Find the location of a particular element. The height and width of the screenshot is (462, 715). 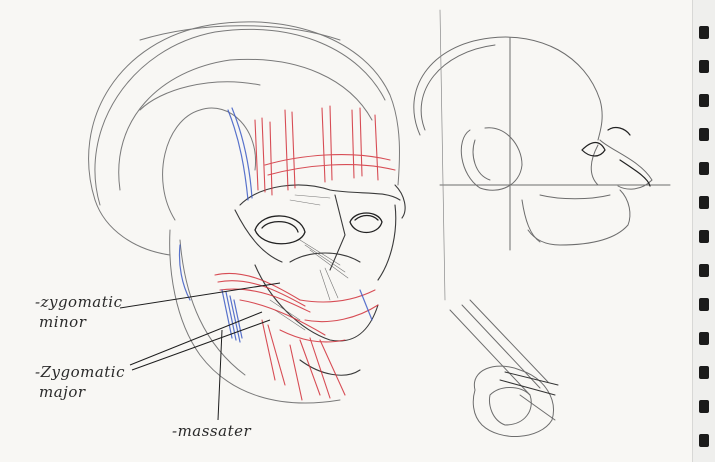

zygomatic-minor-line1: -zygomatic is located at coordinates (79, 302).